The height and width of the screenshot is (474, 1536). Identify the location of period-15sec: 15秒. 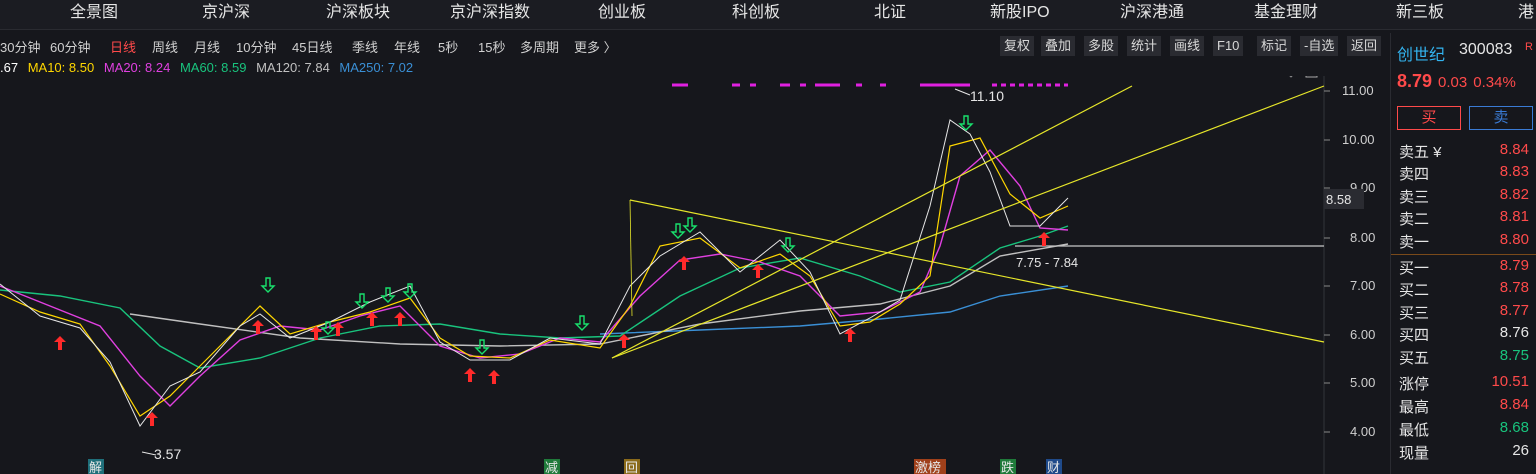
(491, 46).